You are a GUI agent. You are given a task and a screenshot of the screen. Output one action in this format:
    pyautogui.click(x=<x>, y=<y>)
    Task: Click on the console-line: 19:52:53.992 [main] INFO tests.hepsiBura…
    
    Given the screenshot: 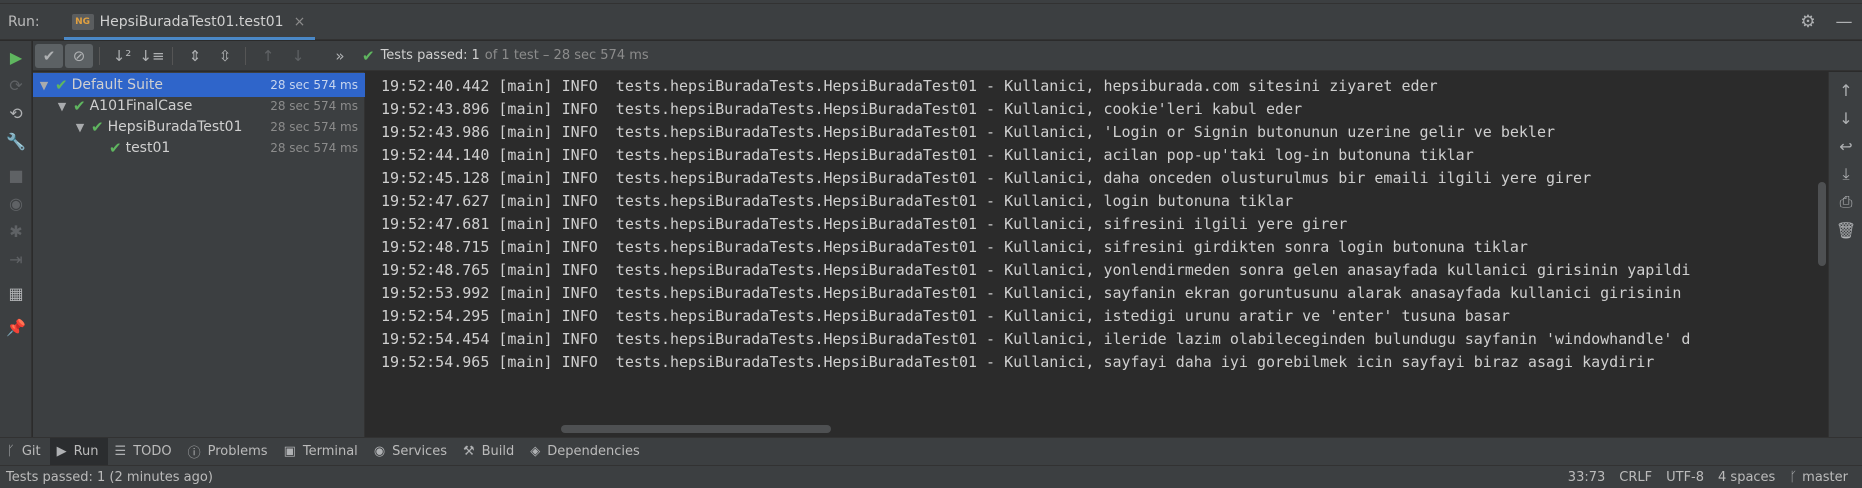 What is the action you would take?
    pyautogui.click(x=1031, y=293)
    